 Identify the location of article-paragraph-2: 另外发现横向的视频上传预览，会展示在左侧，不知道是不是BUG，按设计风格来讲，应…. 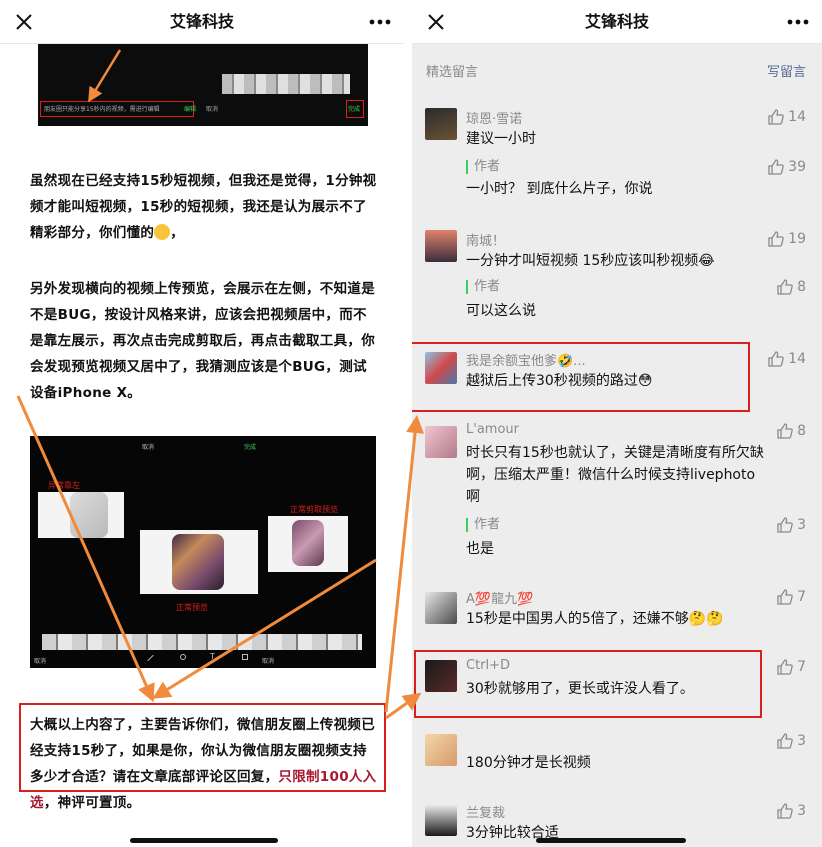
(202, 341).